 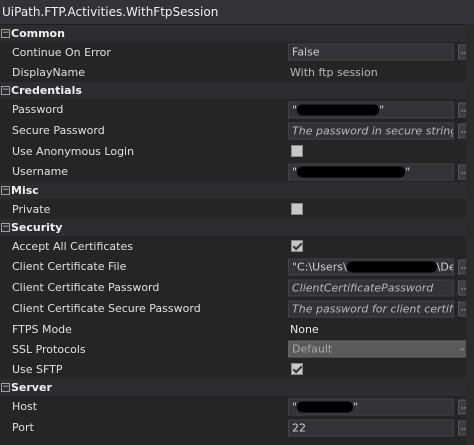 I want to click on use-sftp-checkbox, so click(x=297, y=369).